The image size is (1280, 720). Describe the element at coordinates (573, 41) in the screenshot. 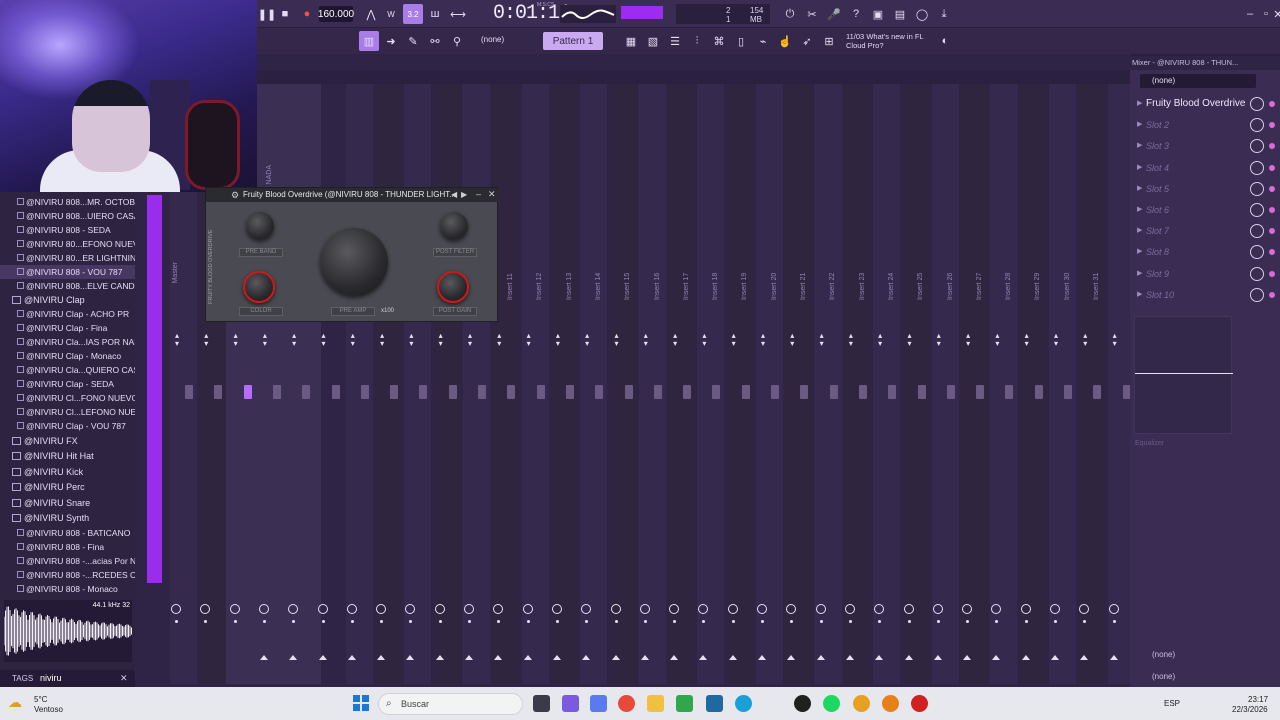

I see `pattern-selector: Pattern 1` at that location.